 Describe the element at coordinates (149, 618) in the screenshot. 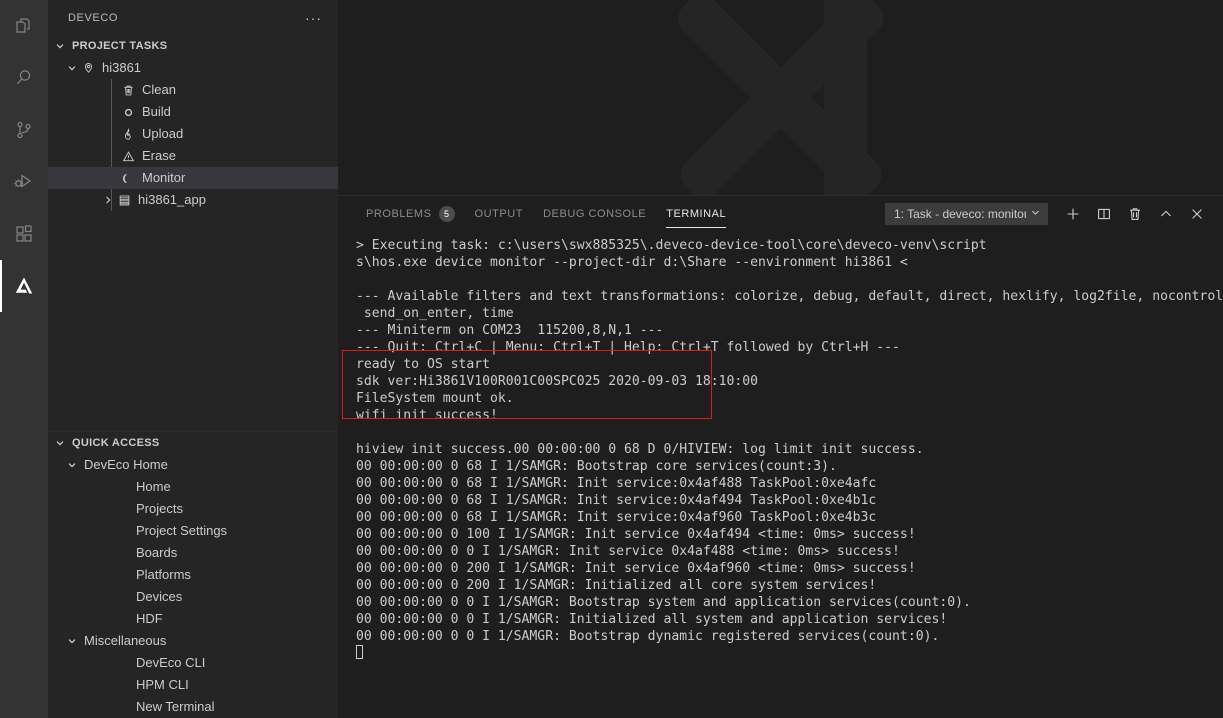

I see `item-label: HDF` at that location.